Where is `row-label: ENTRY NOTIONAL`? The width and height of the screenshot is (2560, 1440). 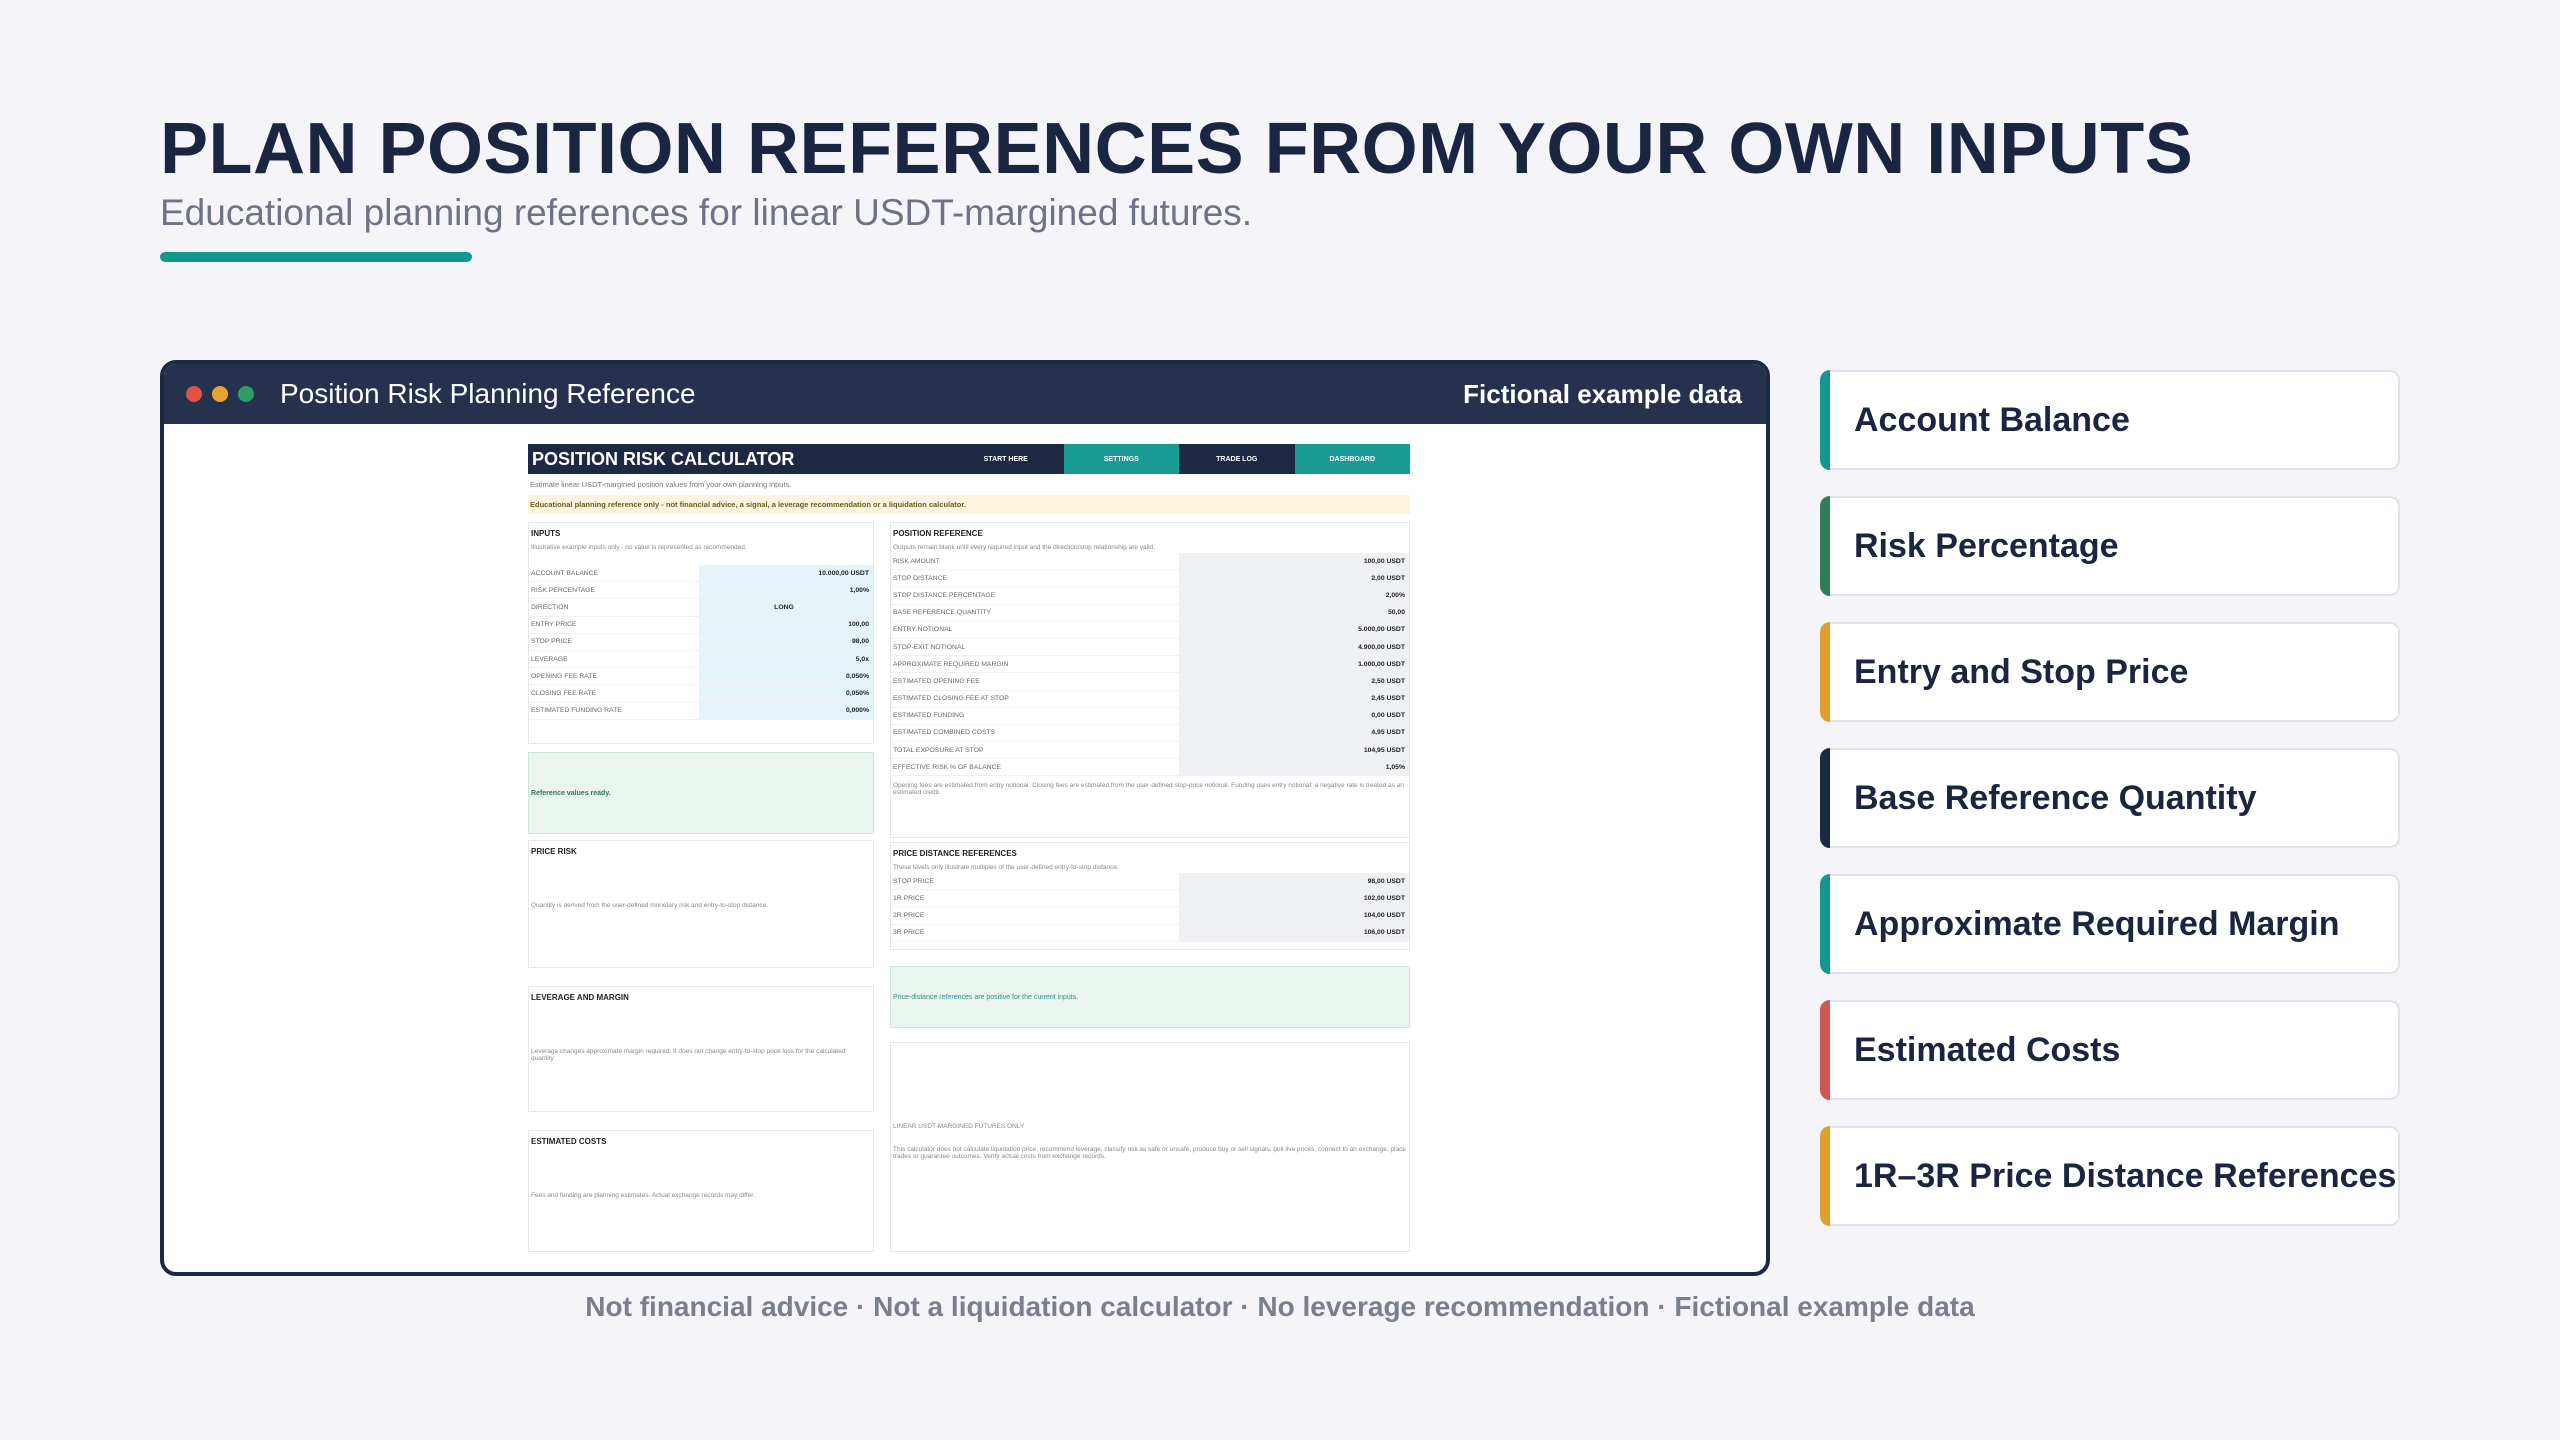 row-label: ENTRY NOTIONAL is located at coordinates (923, 630).